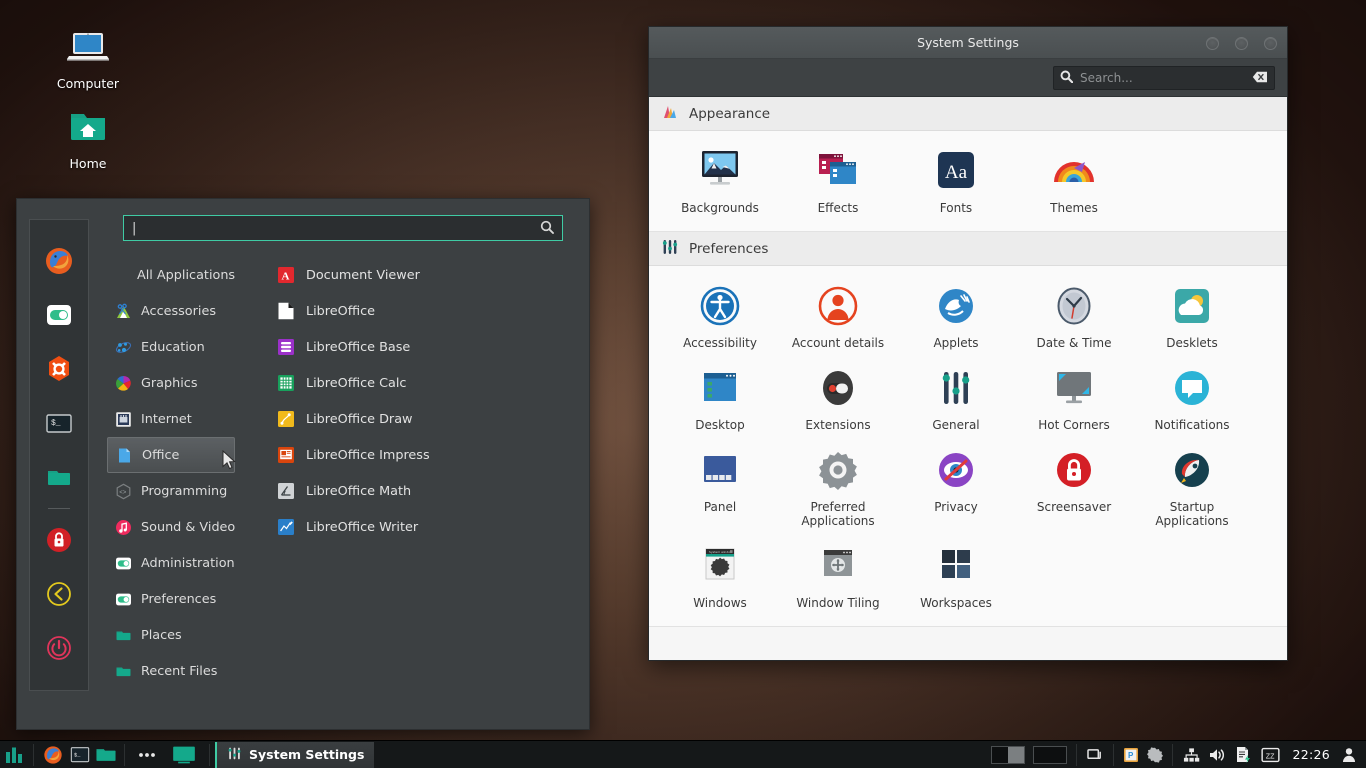 The height and width of the screenshot is (768, 1366). What do you see at coordinates (59, 594) in the screenshot?
I see `favorite-logout` at bounding box center [59, 594].